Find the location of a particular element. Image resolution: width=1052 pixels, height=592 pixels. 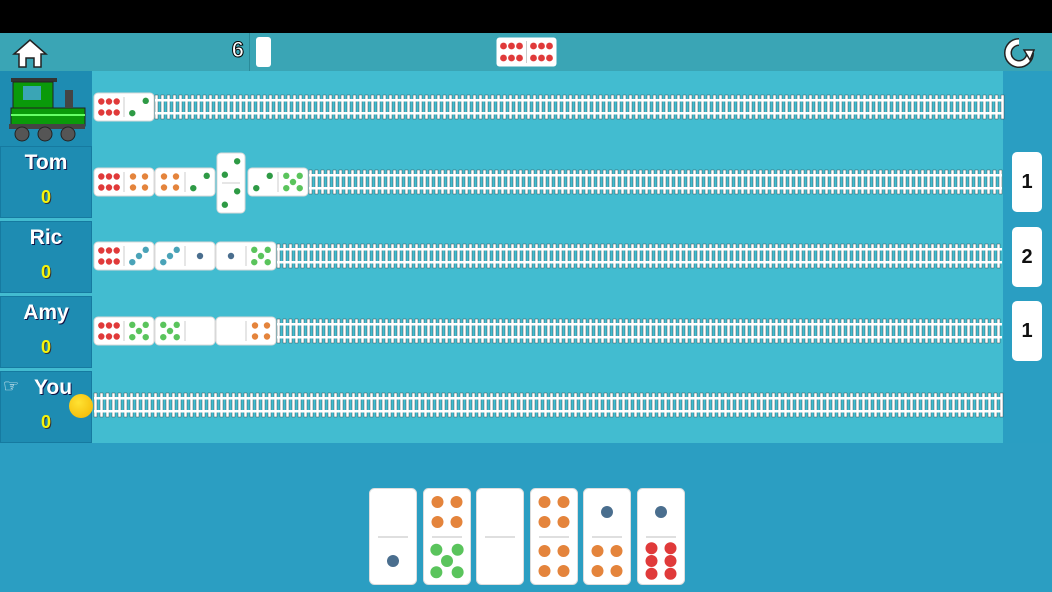

train-icon is located at coordinates (47, 110).